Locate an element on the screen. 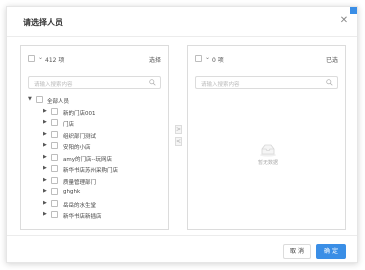  dialog-header: 请选择人员 ✕ is located at coordinates (182, 22).